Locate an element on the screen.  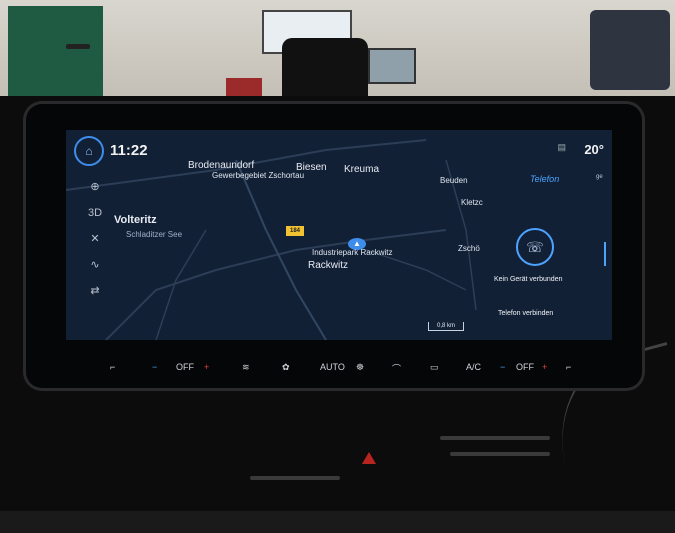
home-icon: ⌂ is located at coordinates (89, 151).